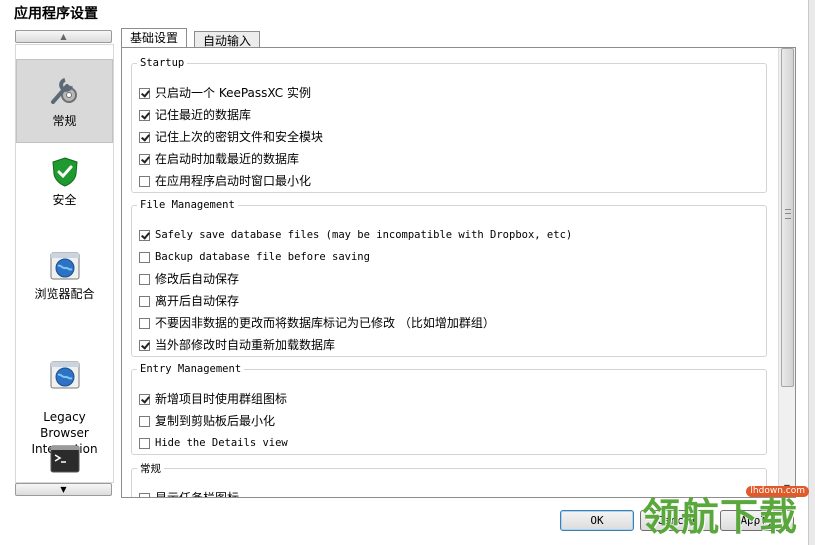 The width and height of the screenshot is (815, 545). What do you see at coordinates (64, 375) in the screenshot?
I see `legacy-browser-globe-icon` at bounding box center [64, 375].